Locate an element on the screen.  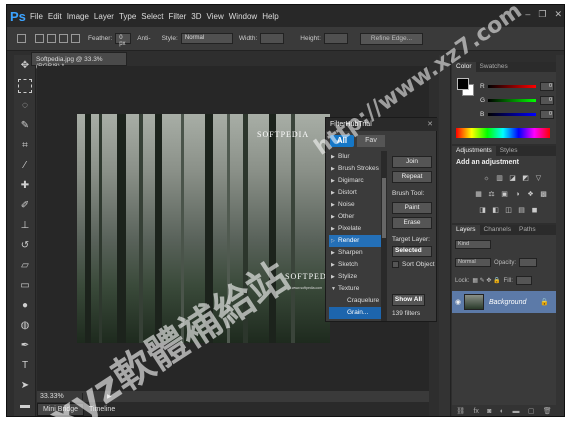
filter-item: ▼ Texture is located at coordinates (355, 289).